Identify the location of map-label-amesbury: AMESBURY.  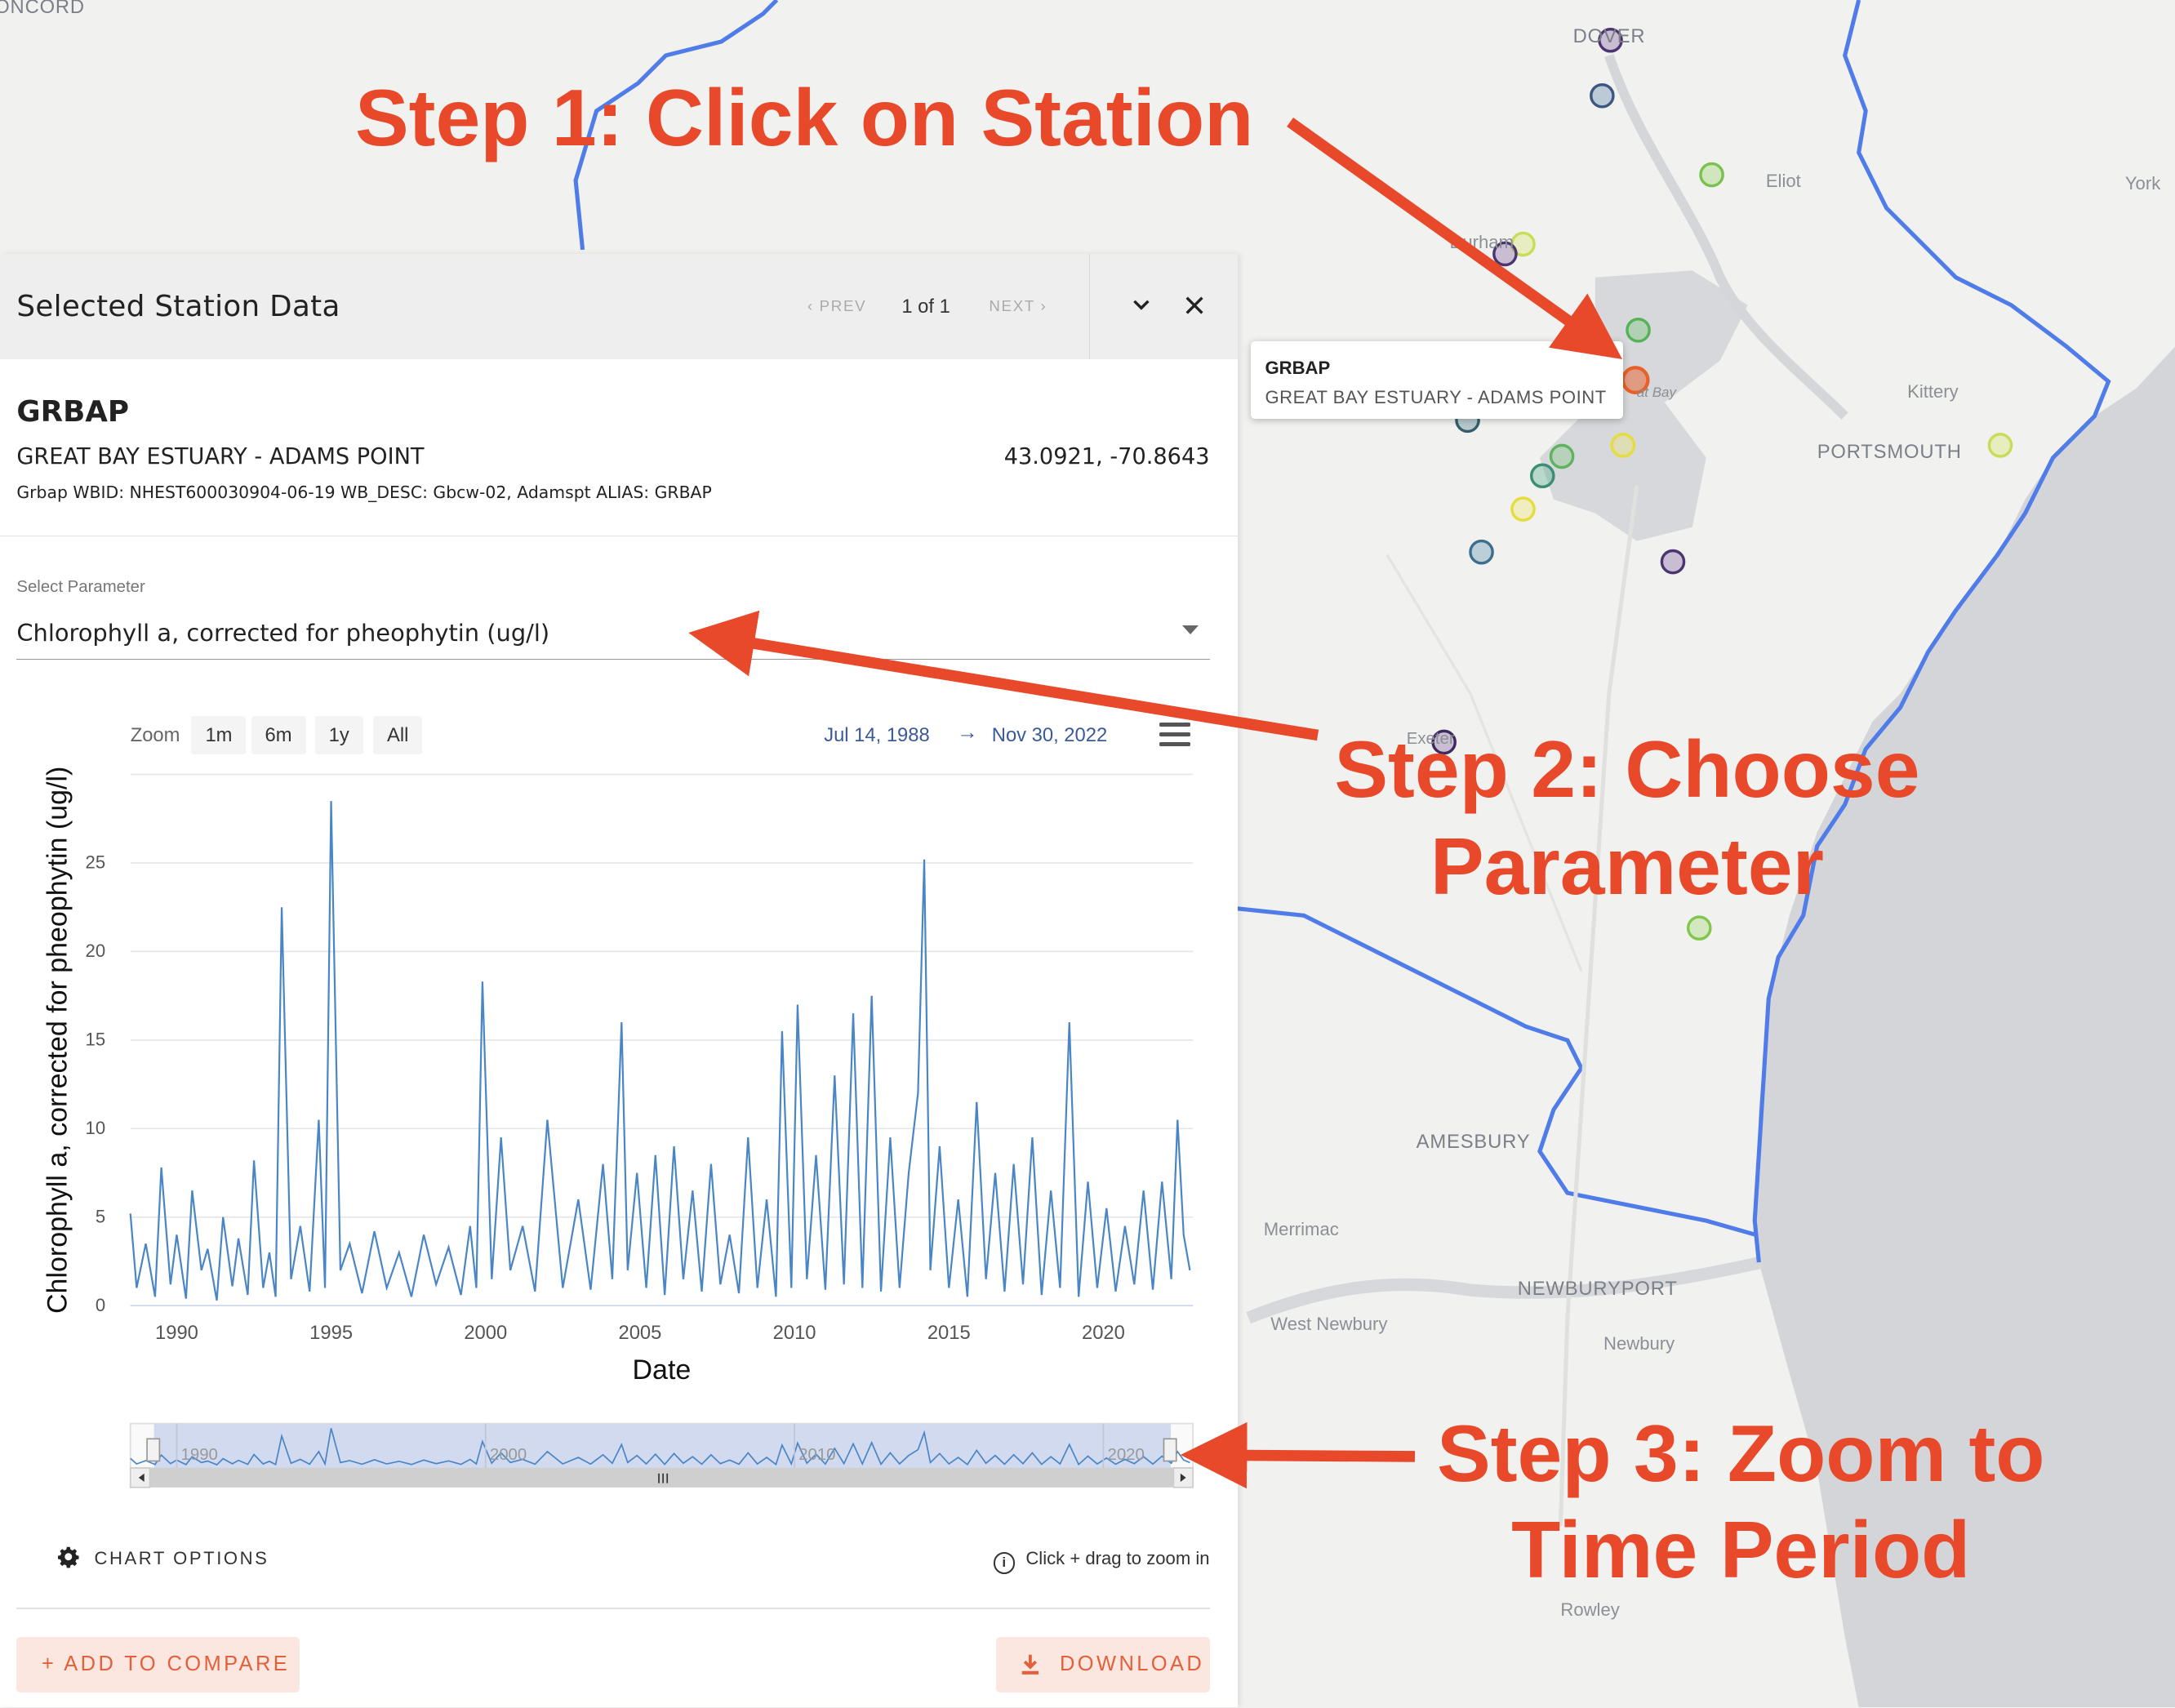
(1473, 1141).